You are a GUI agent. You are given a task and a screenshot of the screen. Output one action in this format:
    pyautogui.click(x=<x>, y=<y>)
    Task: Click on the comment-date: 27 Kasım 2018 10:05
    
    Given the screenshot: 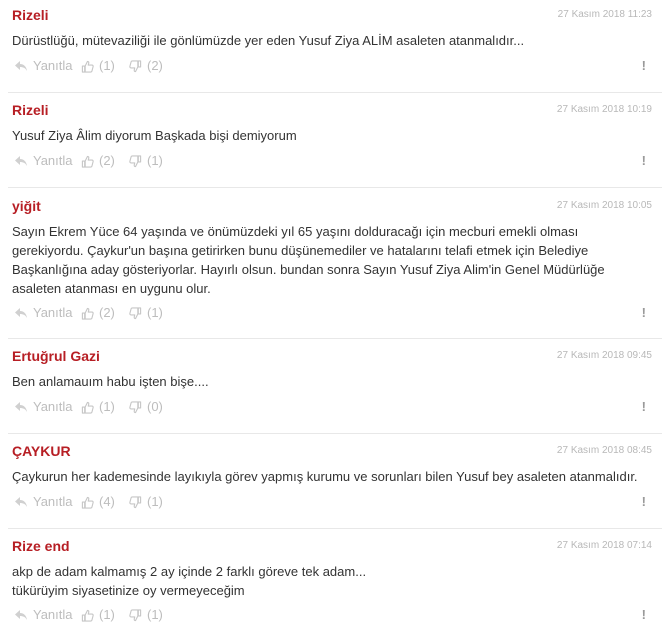 What is the action you would take?
    pyautogui.click(x=604, y=205)
    